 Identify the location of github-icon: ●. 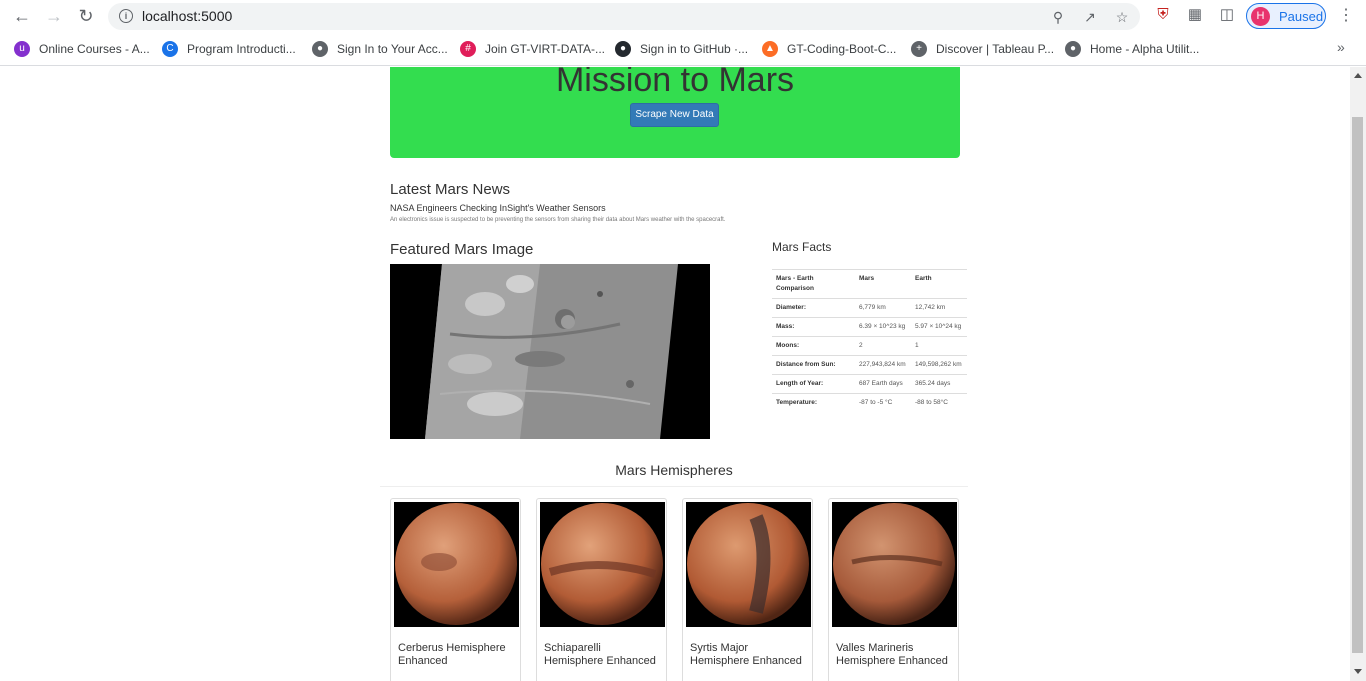
(623, 49).